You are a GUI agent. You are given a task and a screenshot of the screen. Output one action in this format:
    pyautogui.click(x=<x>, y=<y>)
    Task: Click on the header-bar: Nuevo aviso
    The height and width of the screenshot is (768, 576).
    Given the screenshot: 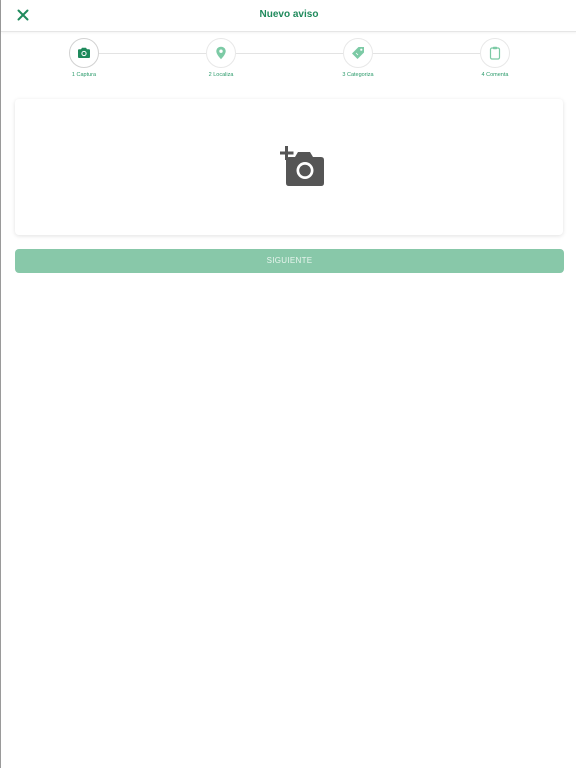 What is the action you would take?
    pyautogui.click(x=288, y=16)
    